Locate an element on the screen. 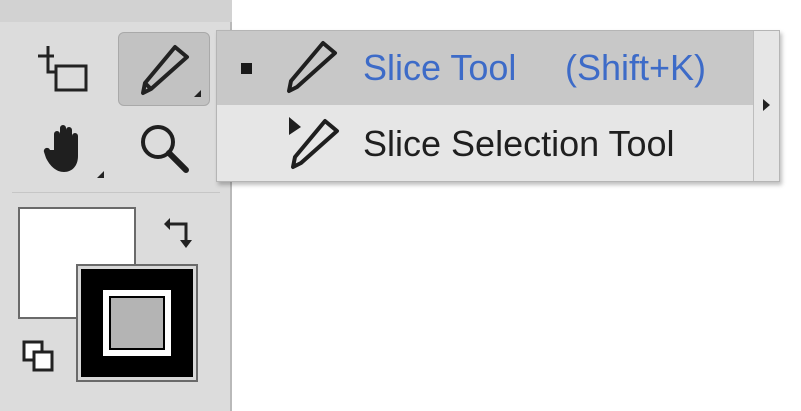 The image size is (801, 411). flyout-item-shortcut: (Shift+K) is located at coordinates (636, 67).